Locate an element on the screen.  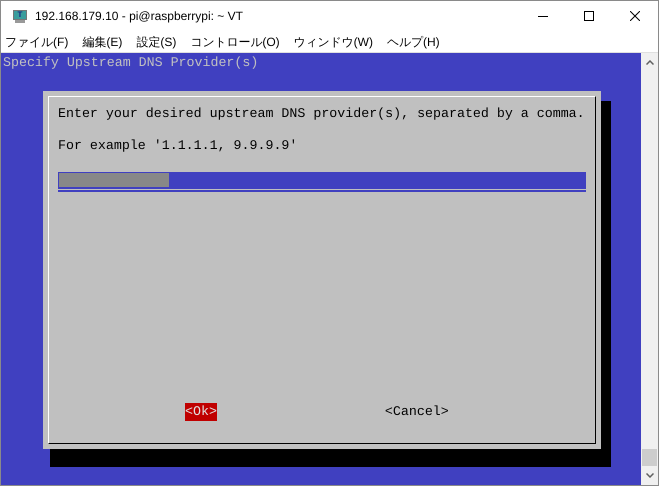
dialog-button: <Ok> is located at coordinates (201, 412).